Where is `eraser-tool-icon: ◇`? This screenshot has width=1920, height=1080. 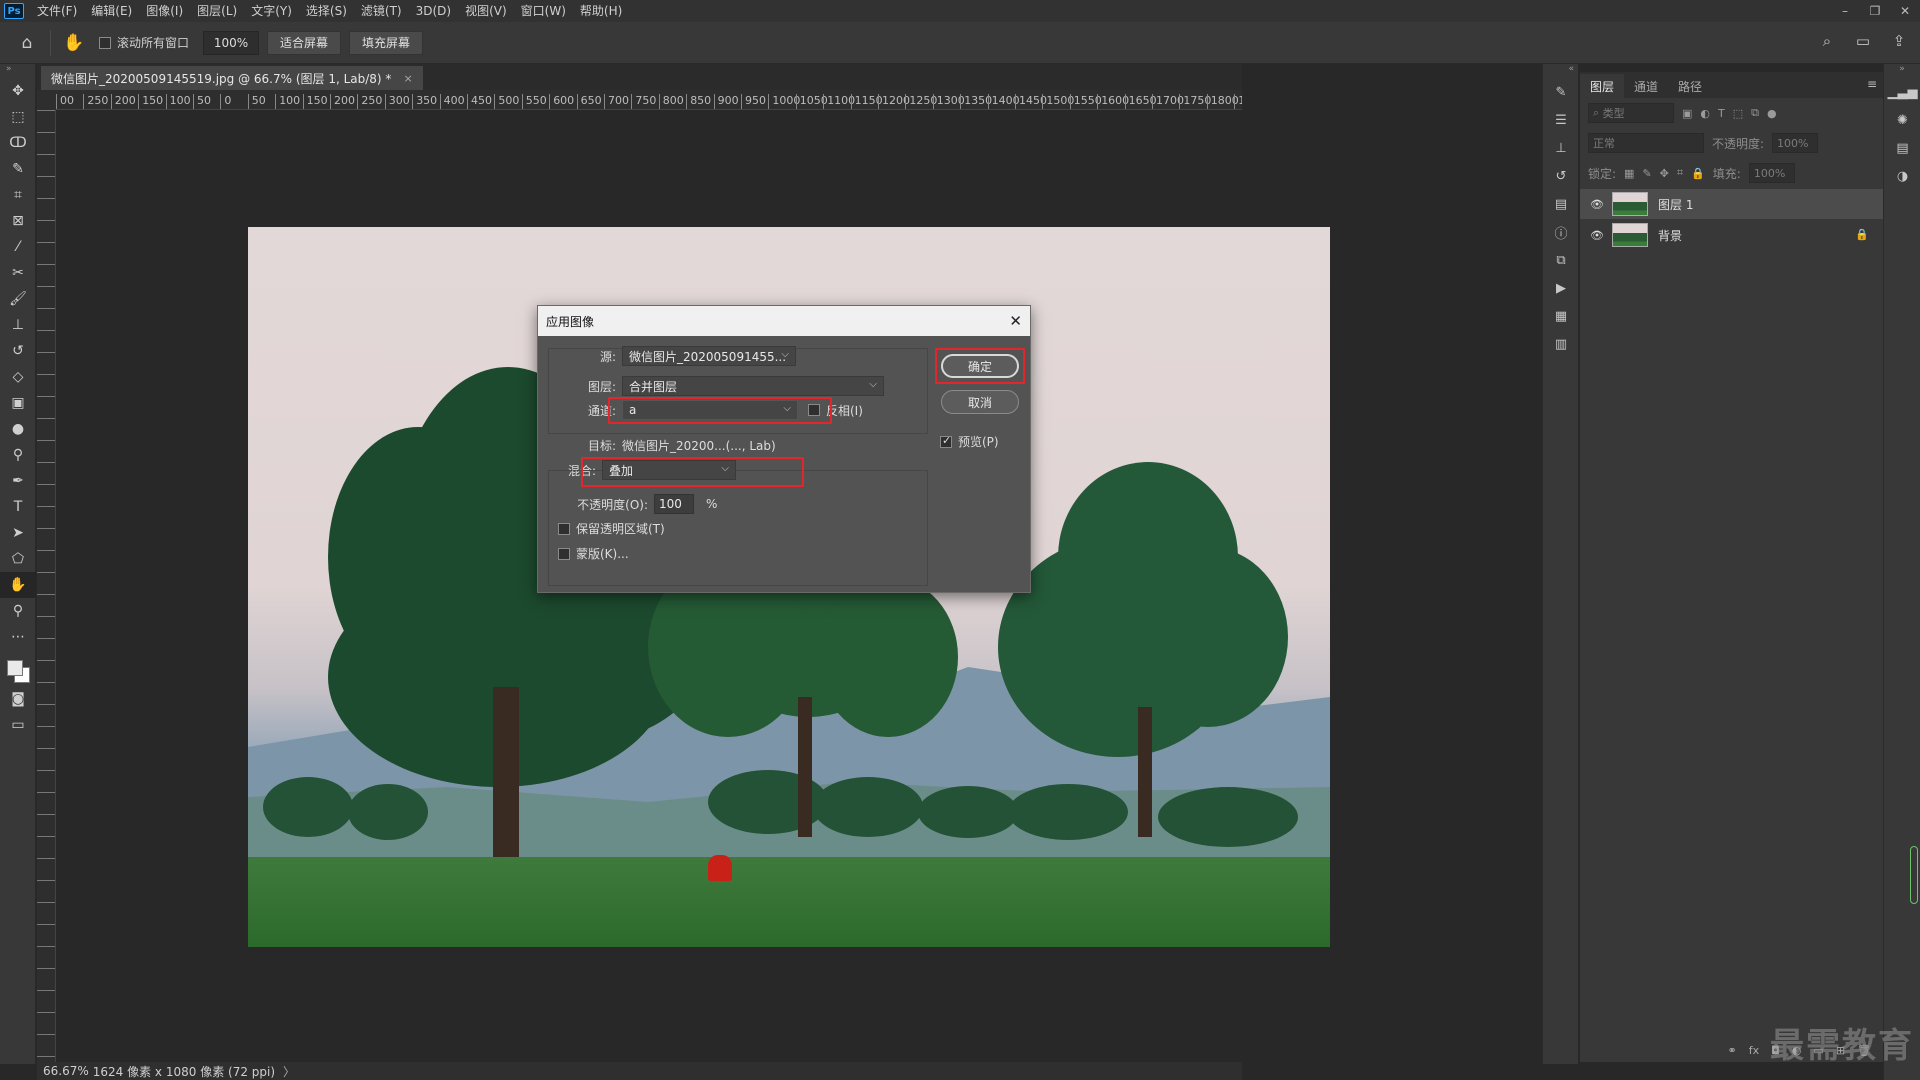
eraser-tool-icon: ◇ is located at coordinates (18, 377).